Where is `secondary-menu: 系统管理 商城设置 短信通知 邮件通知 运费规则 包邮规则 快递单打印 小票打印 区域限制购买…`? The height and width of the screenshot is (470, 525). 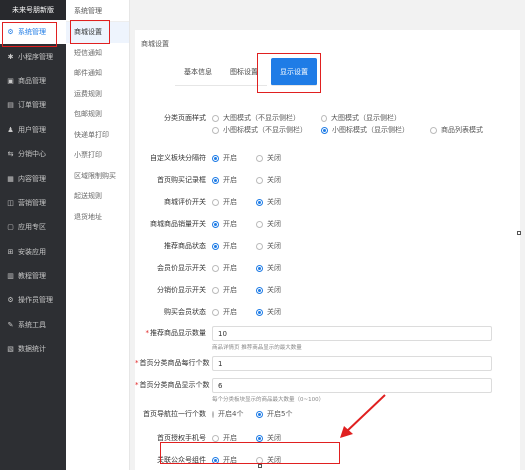
secondary-menu: 系统管理 商城设置 短信通知 邮件通知 运费规则 包邮规则 快递单打印 小票打印 区域限制购买… is located at coordinates (98, 235).